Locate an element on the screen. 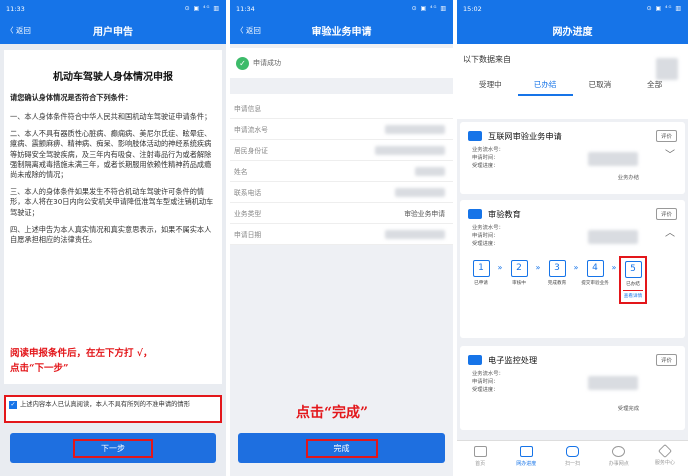 The height and width of the screenshot is (476, 688). card-status: 业务办结 is located at coordinates (628, 178).